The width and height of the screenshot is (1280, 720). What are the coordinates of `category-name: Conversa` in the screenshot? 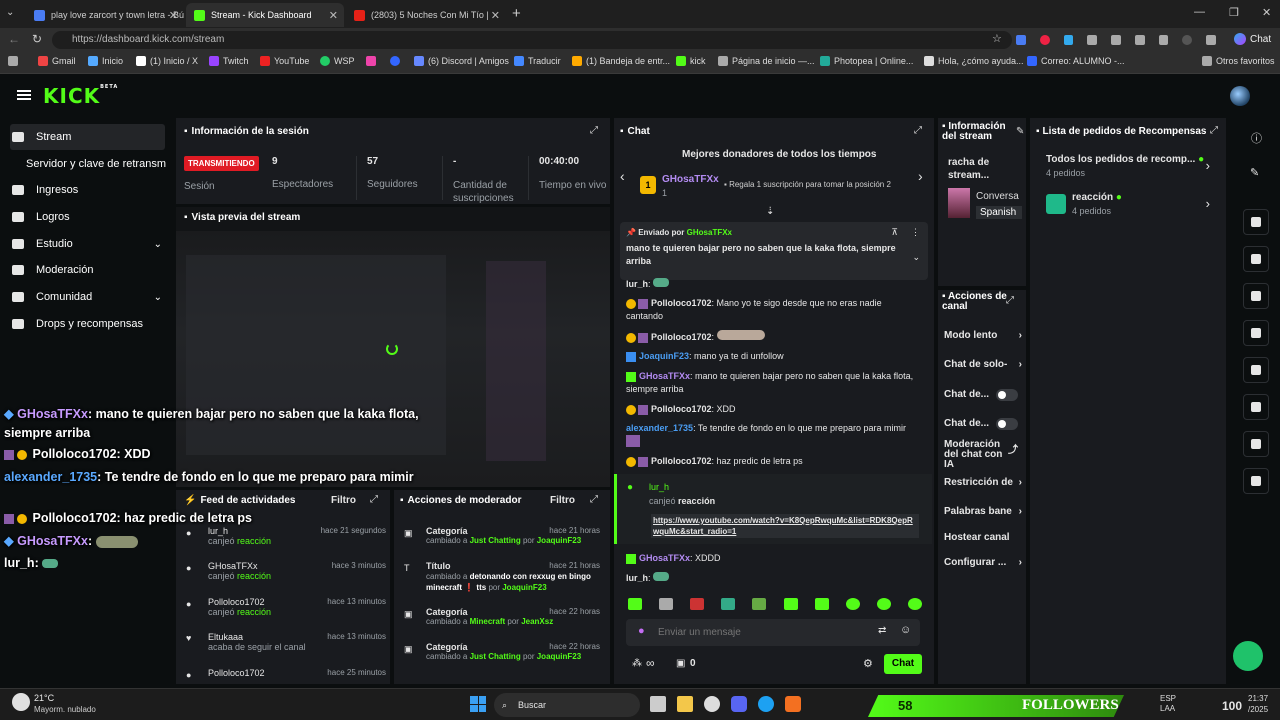 It's located at (997, 196).